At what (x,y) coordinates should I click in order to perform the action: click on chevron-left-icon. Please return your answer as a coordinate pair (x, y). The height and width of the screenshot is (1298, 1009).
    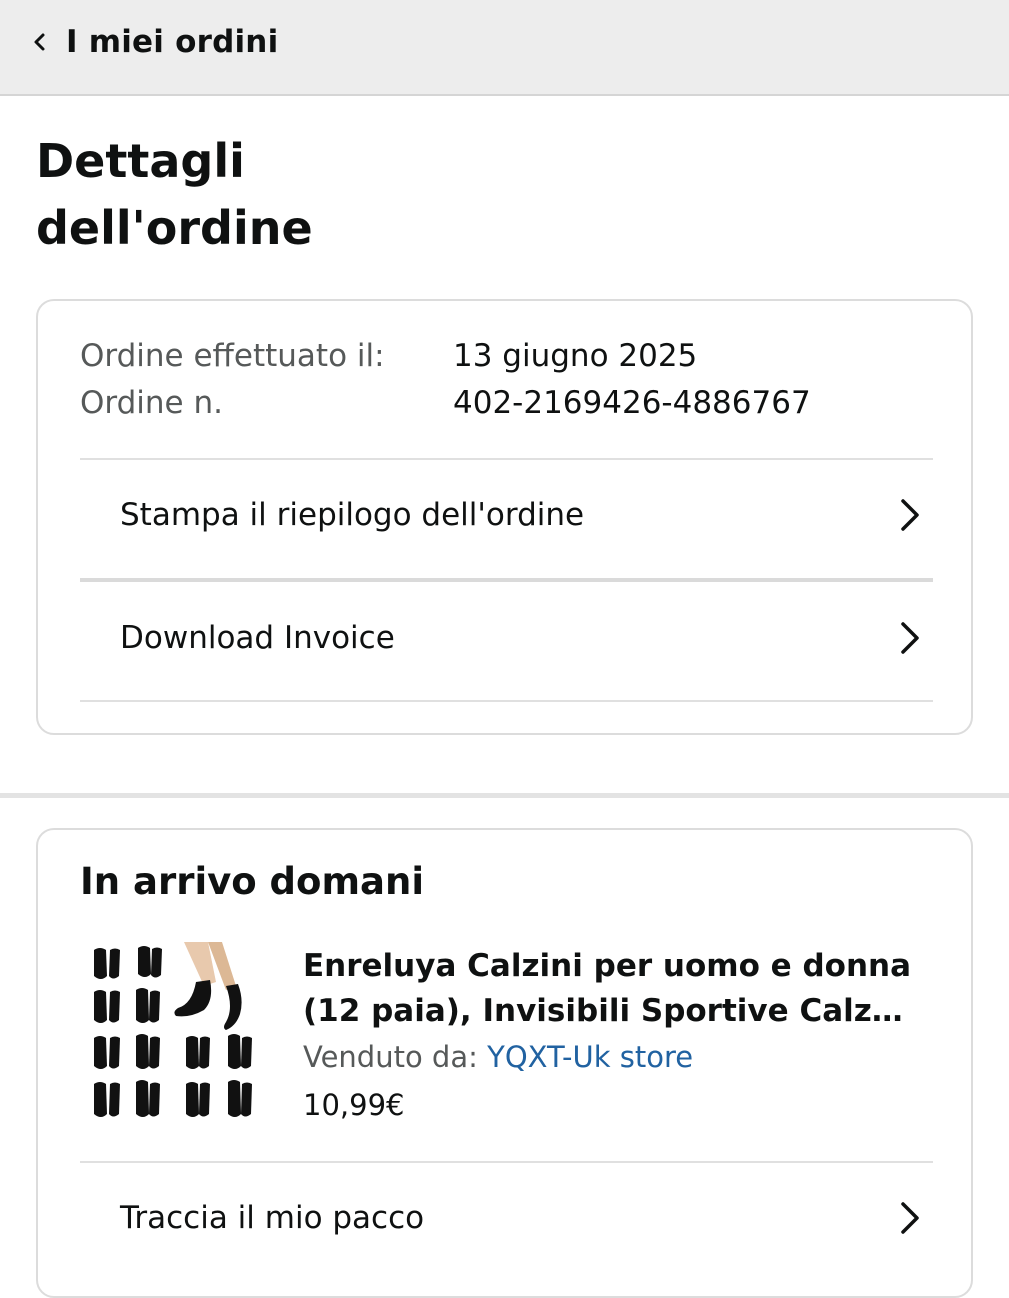
    Looking at the image, I should click on (39, 42).